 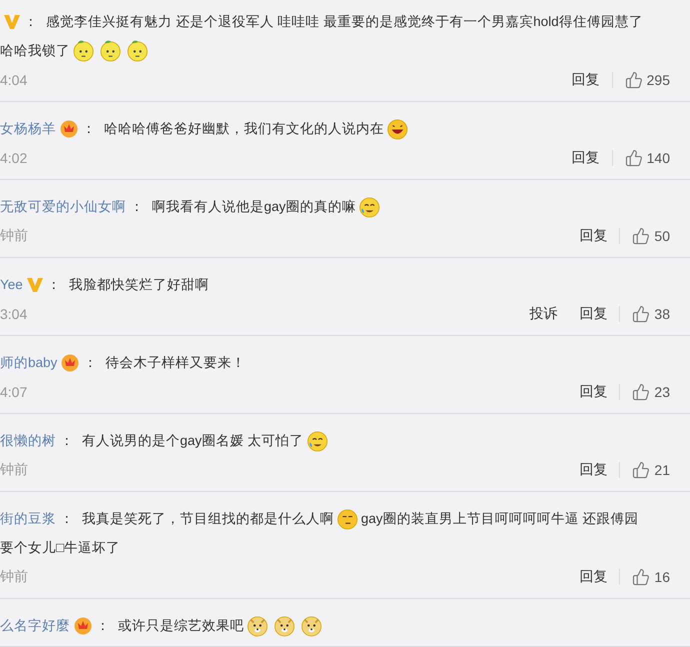 What do you see at coordinates (662, 392) in the screenshot?
I see `like-count: 23` at bounding box center [662, 392].